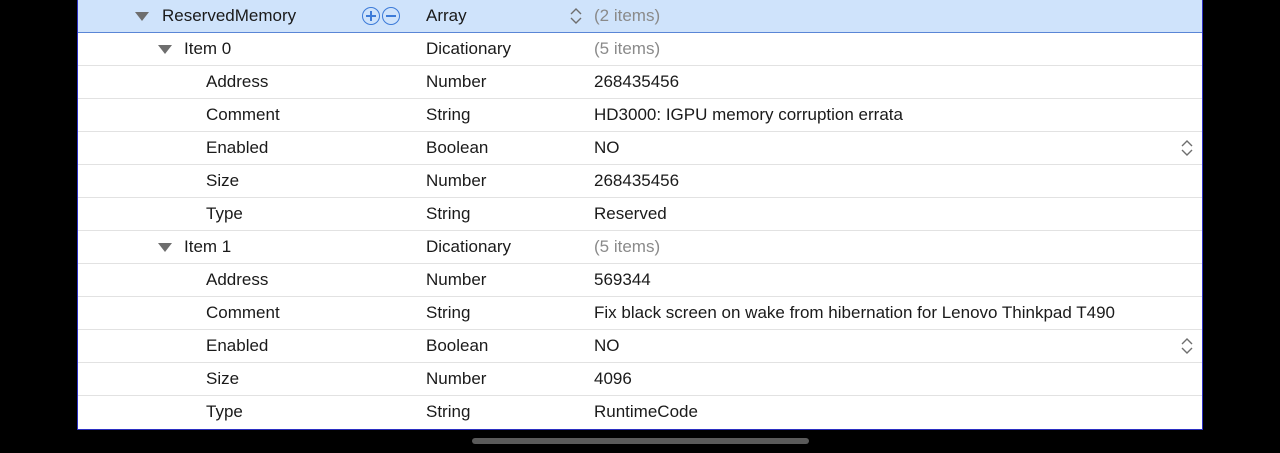 This screenshot has width=1280, height=453. Describe the element at coordinates (371, 16) in the screenshot. I see `plus-circle-icon` at that location.